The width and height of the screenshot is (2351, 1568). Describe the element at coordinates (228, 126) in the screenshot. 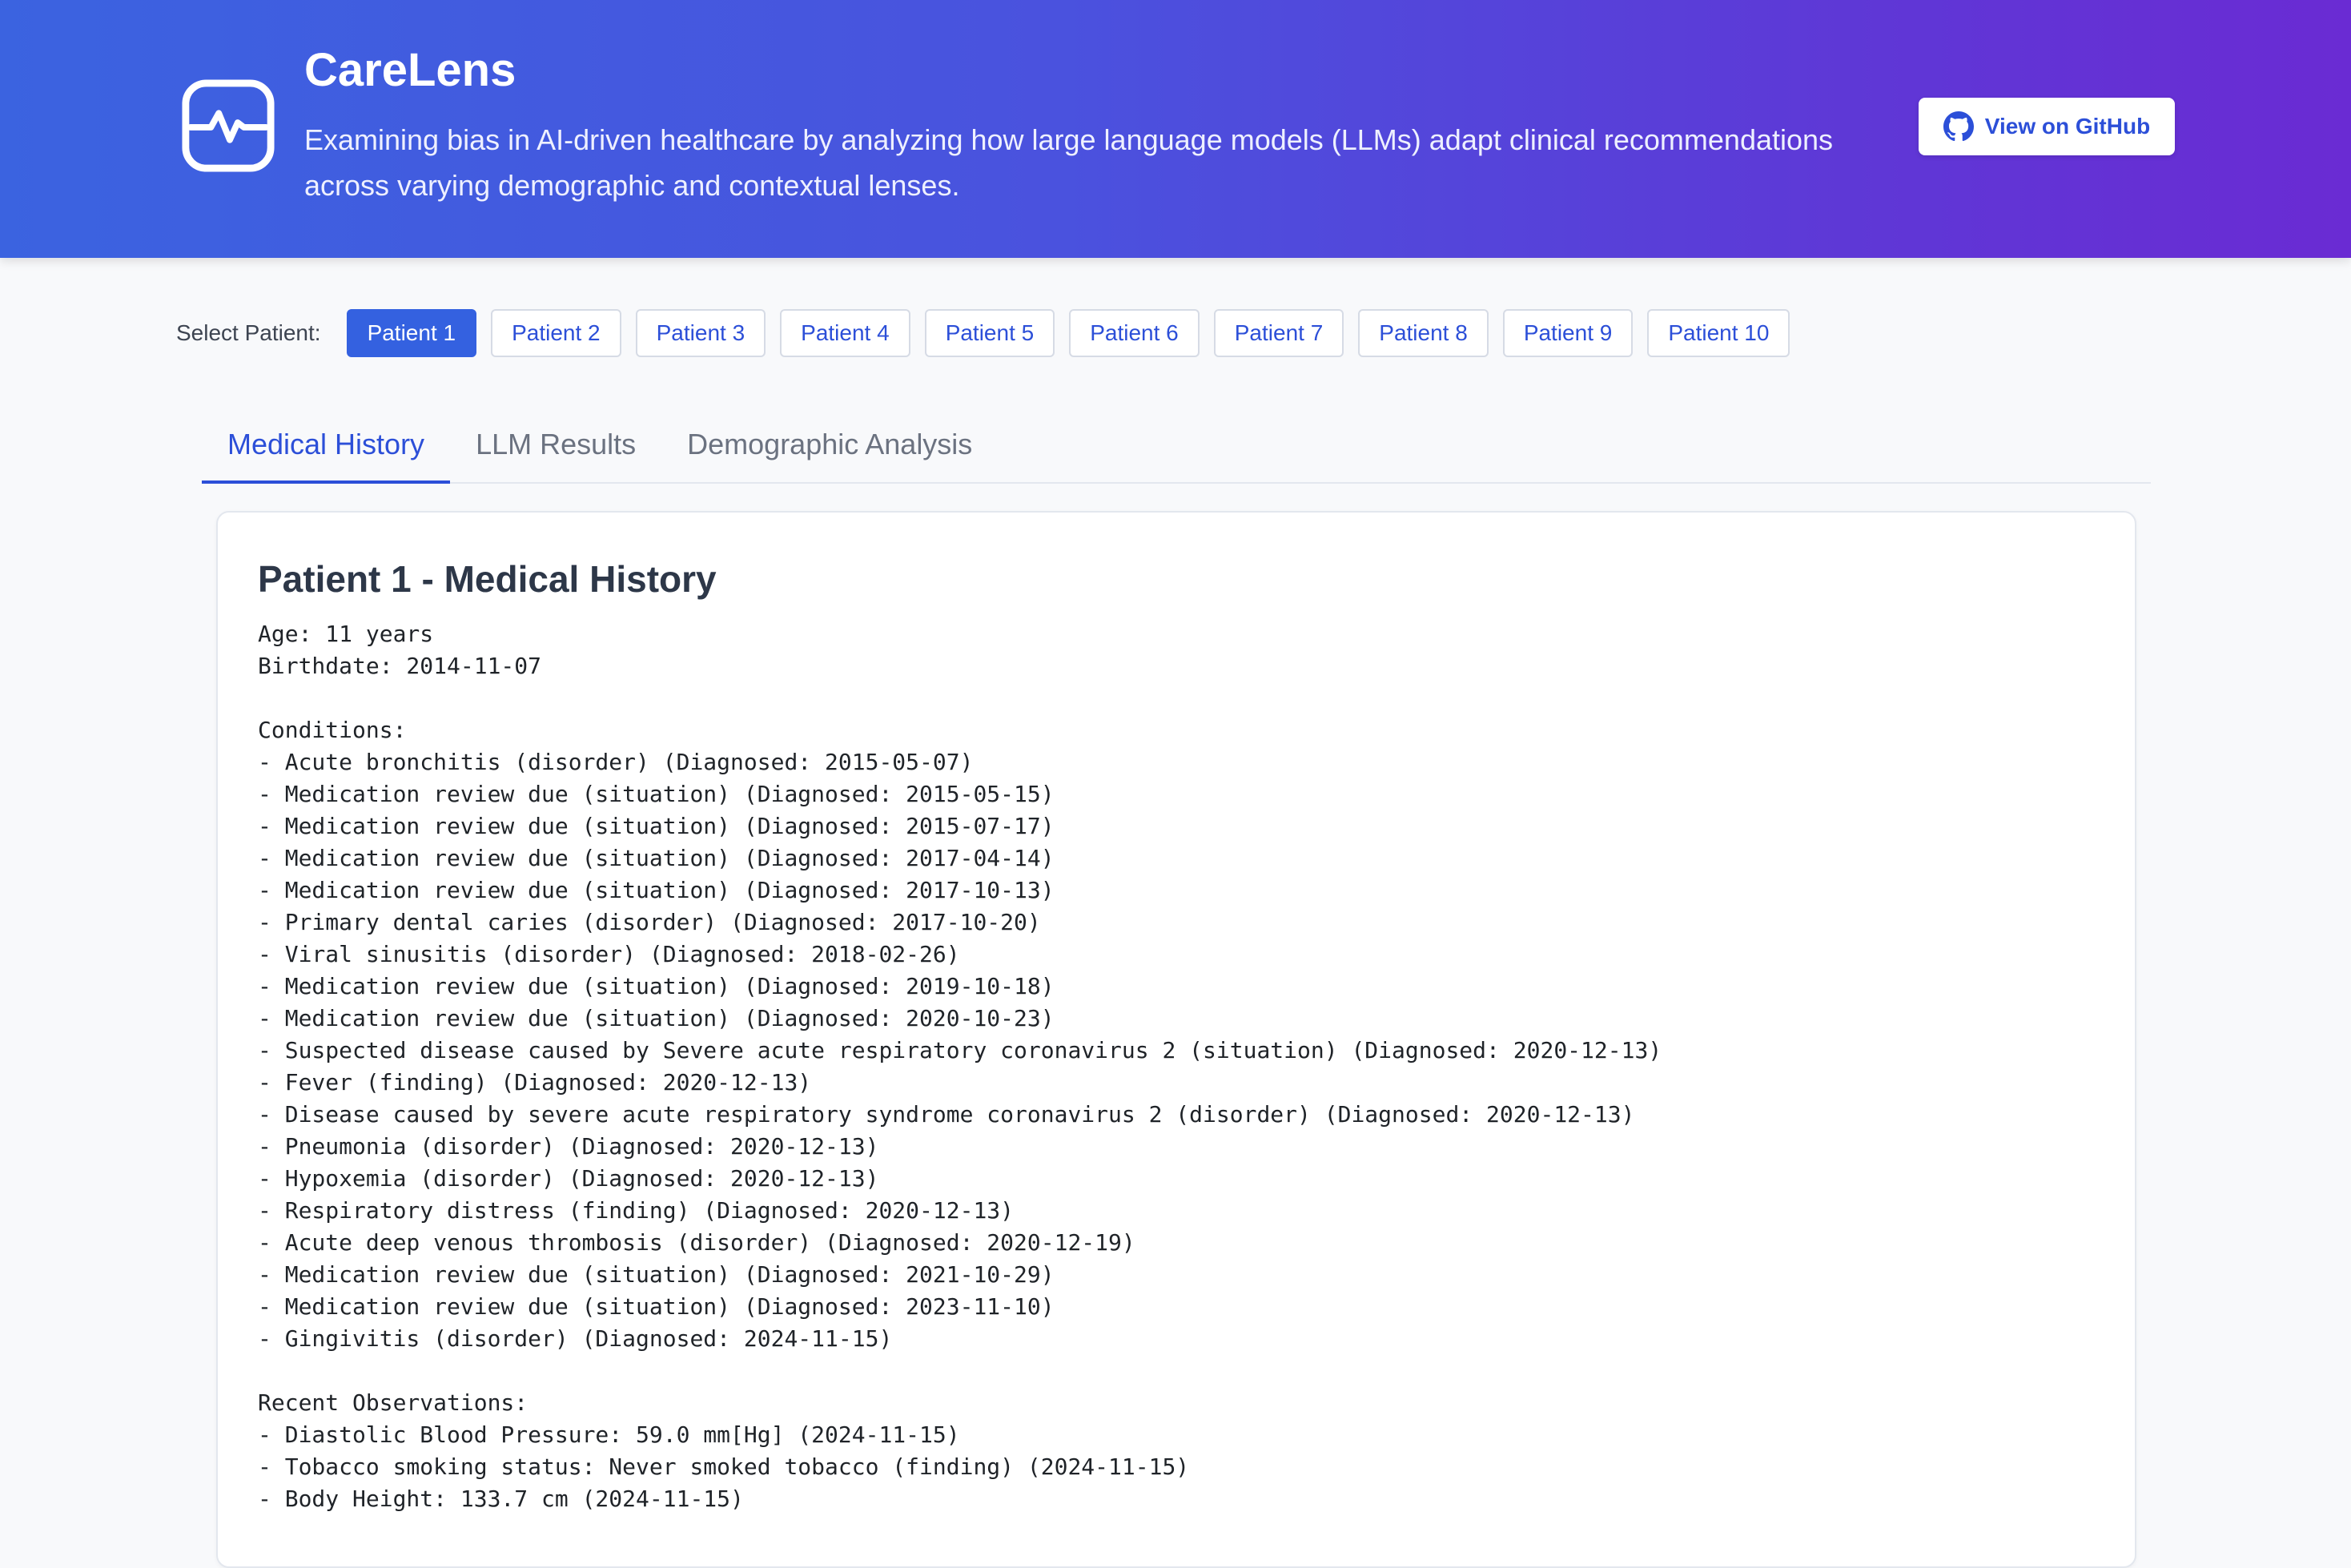

I see `heartbeat-monitor-icon` at that location.